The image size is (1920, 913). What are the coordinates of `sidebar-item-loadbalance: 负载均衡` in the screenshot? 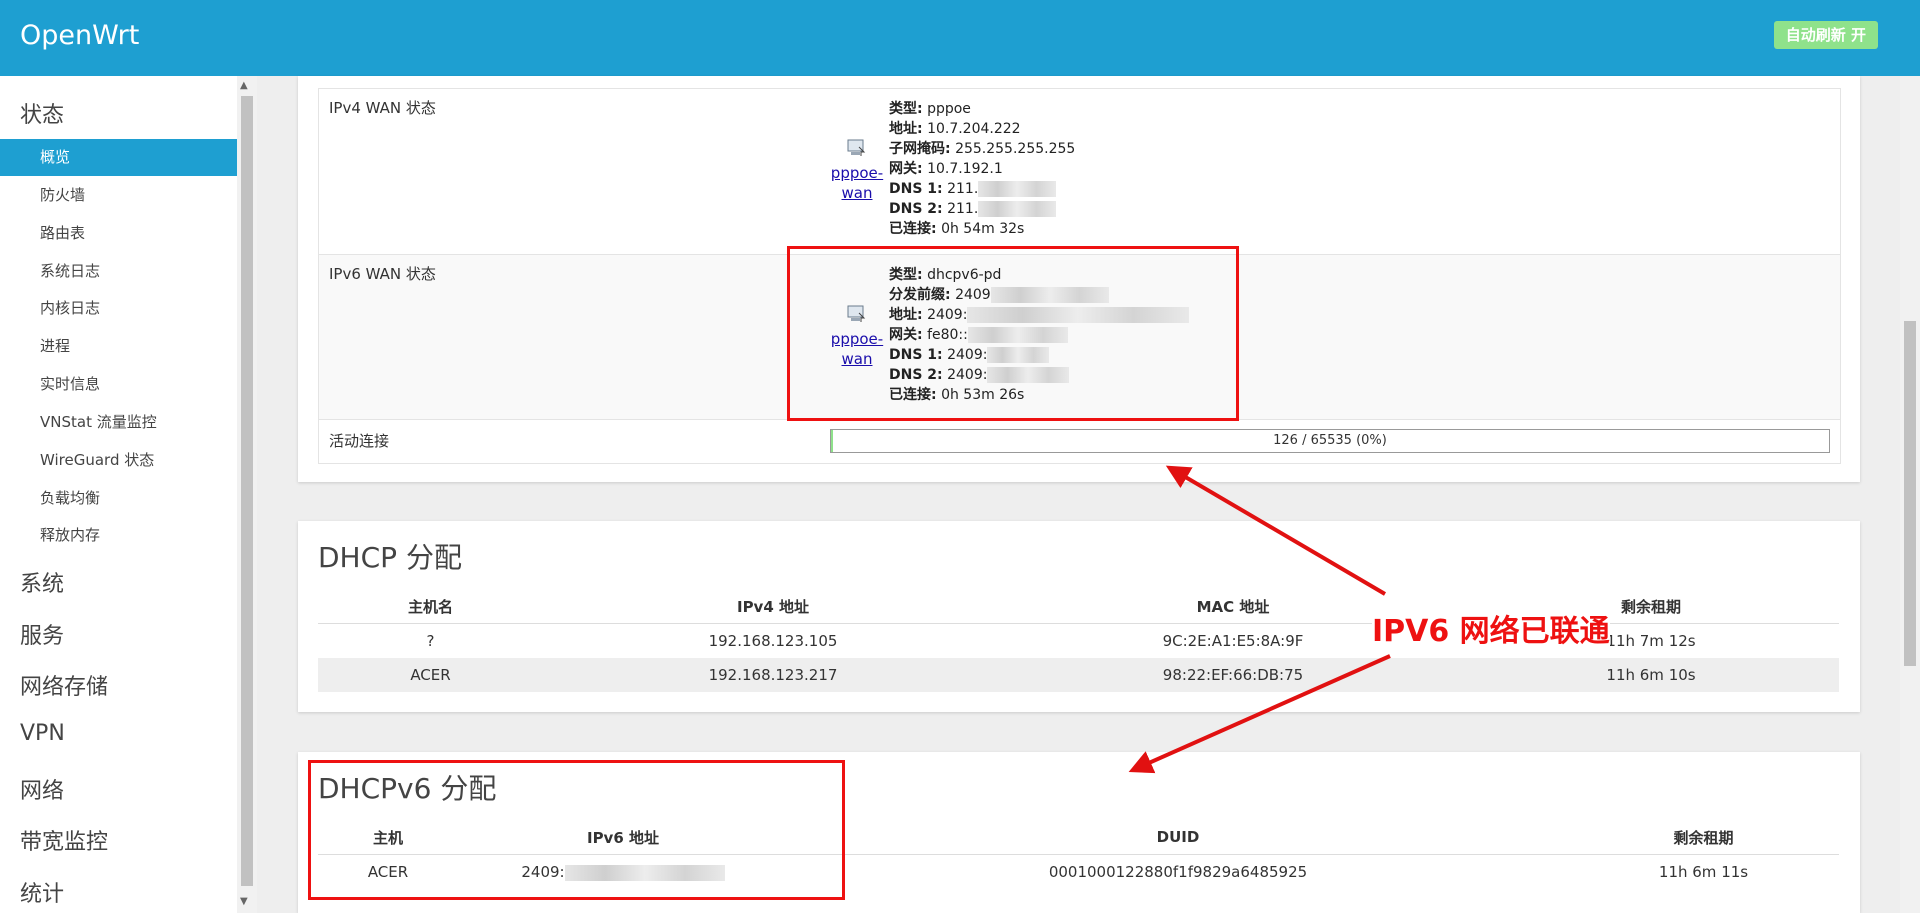 It's located at (118, 498).